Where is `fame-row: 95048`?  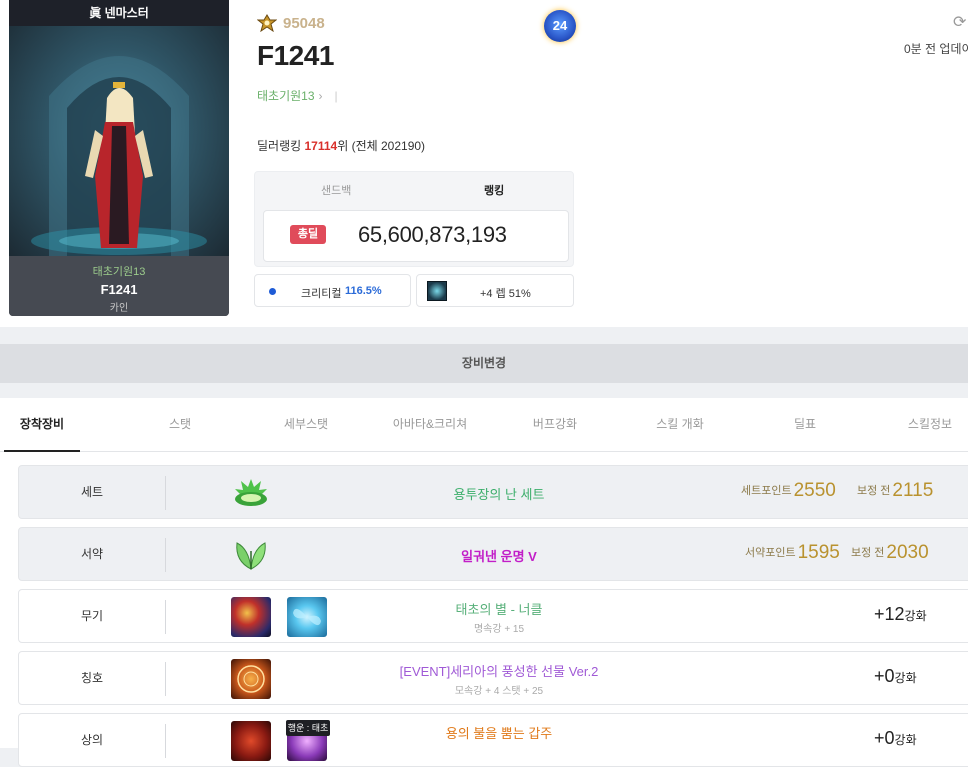
fame-row: 95048 is located at coordinates (291, 23).